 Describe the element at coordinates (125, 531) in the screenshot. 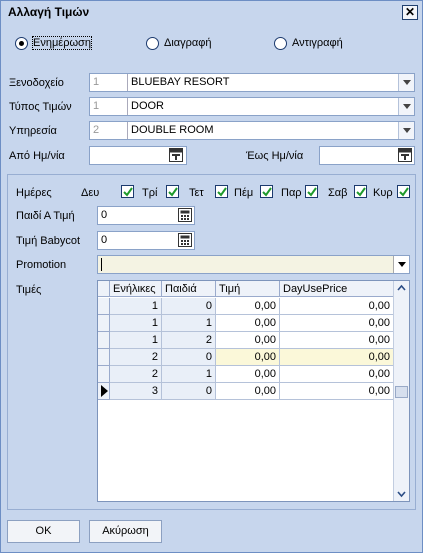

I see `cancel-button: Ακύρωση` at that location.